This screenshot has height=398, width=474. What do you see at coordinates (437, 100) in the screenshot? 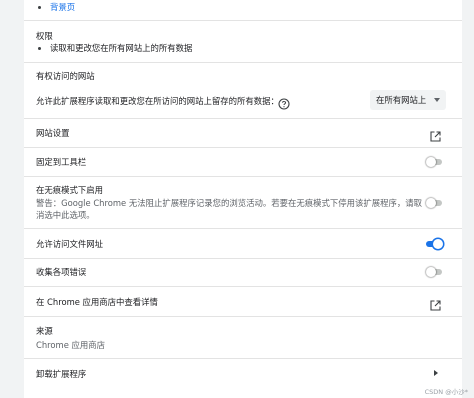
I see `chevron-down-icon` at bounding box center [437, 100].